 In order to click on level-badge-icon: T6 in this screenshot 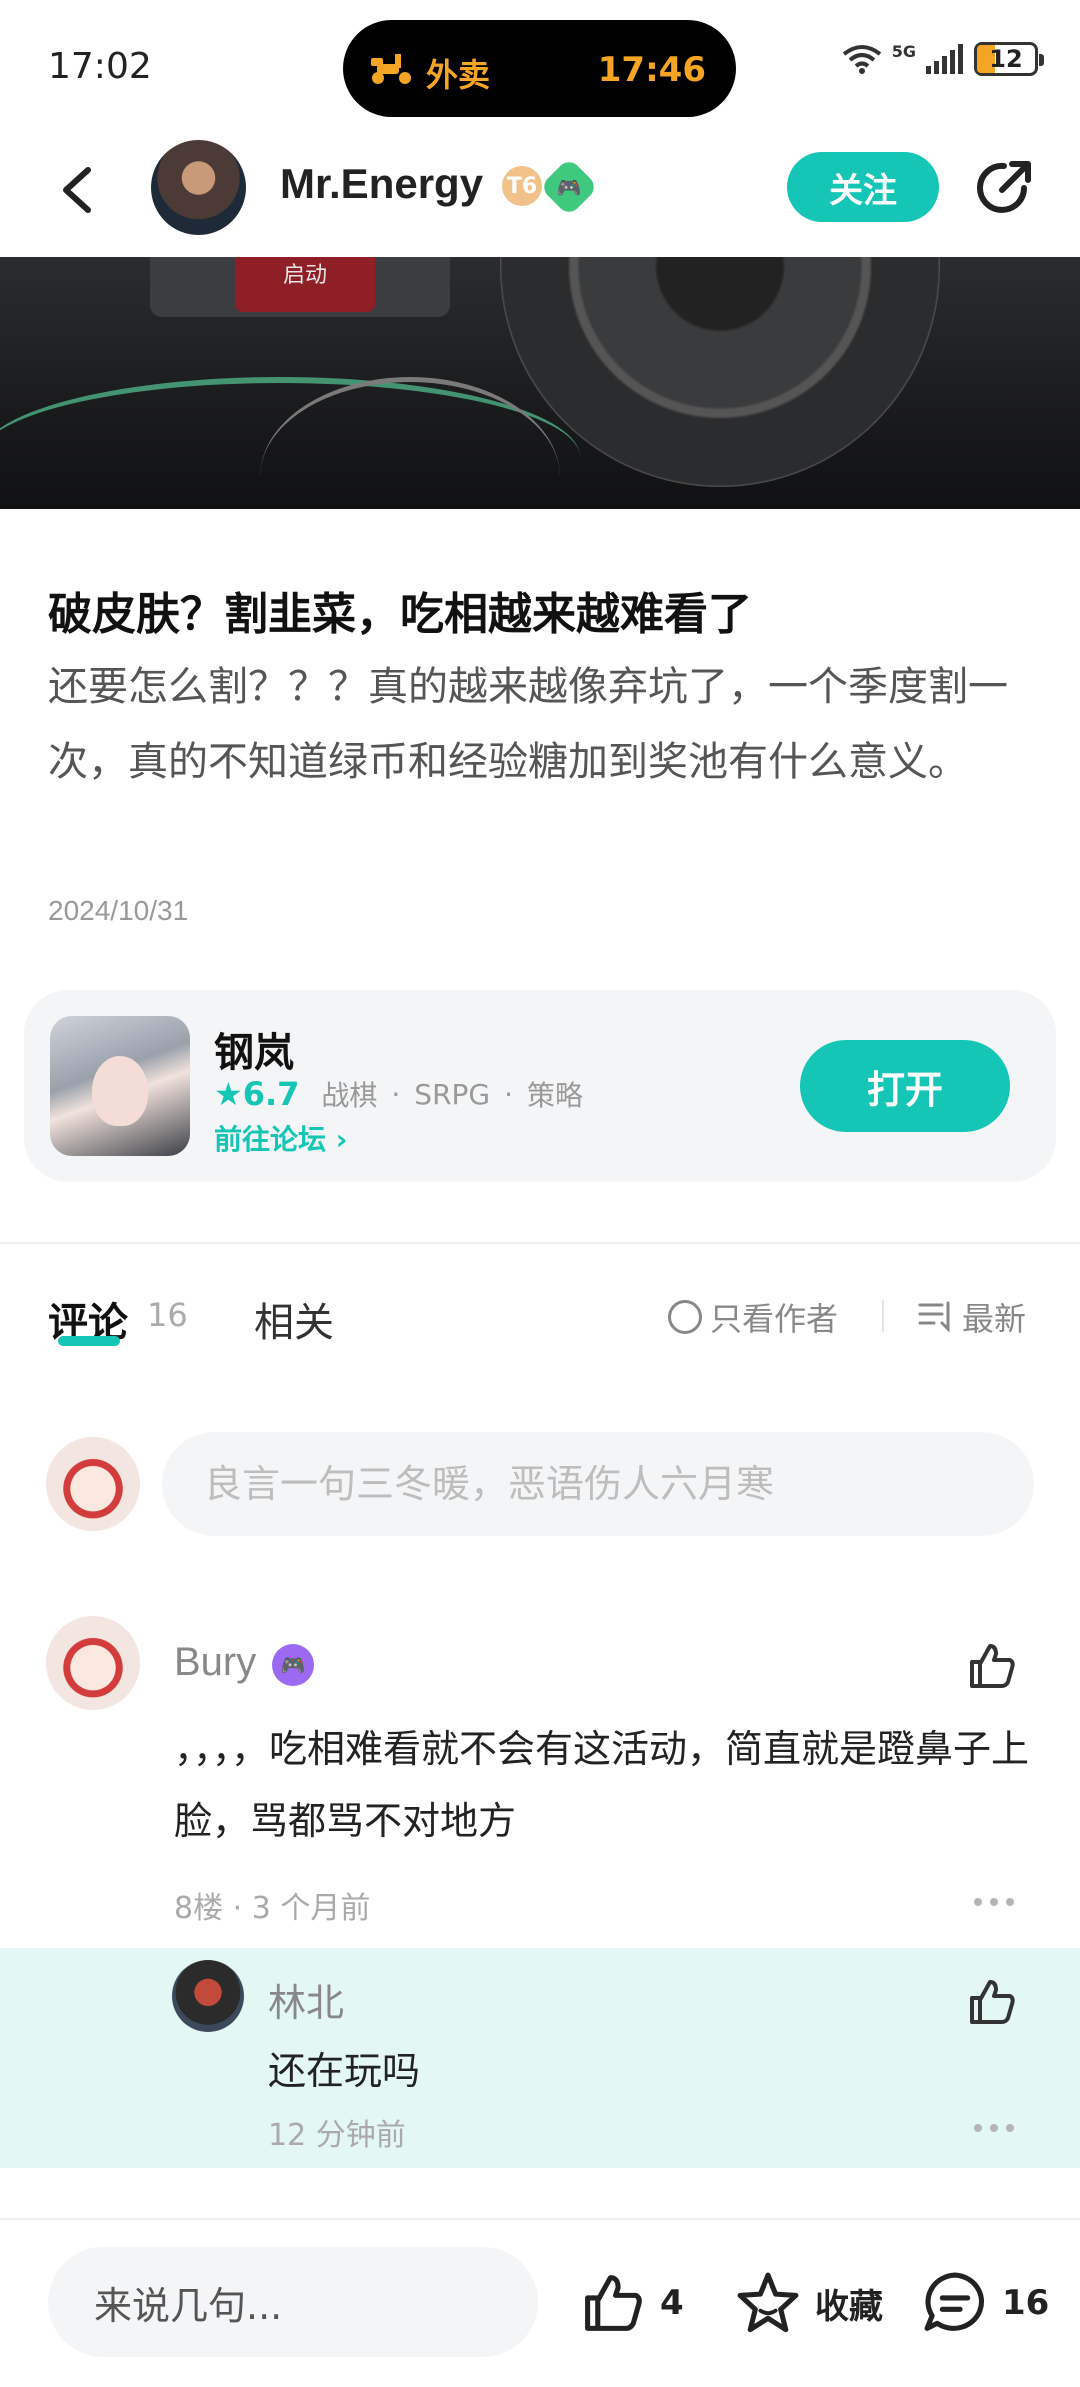, I will do `click(522, 186)`.